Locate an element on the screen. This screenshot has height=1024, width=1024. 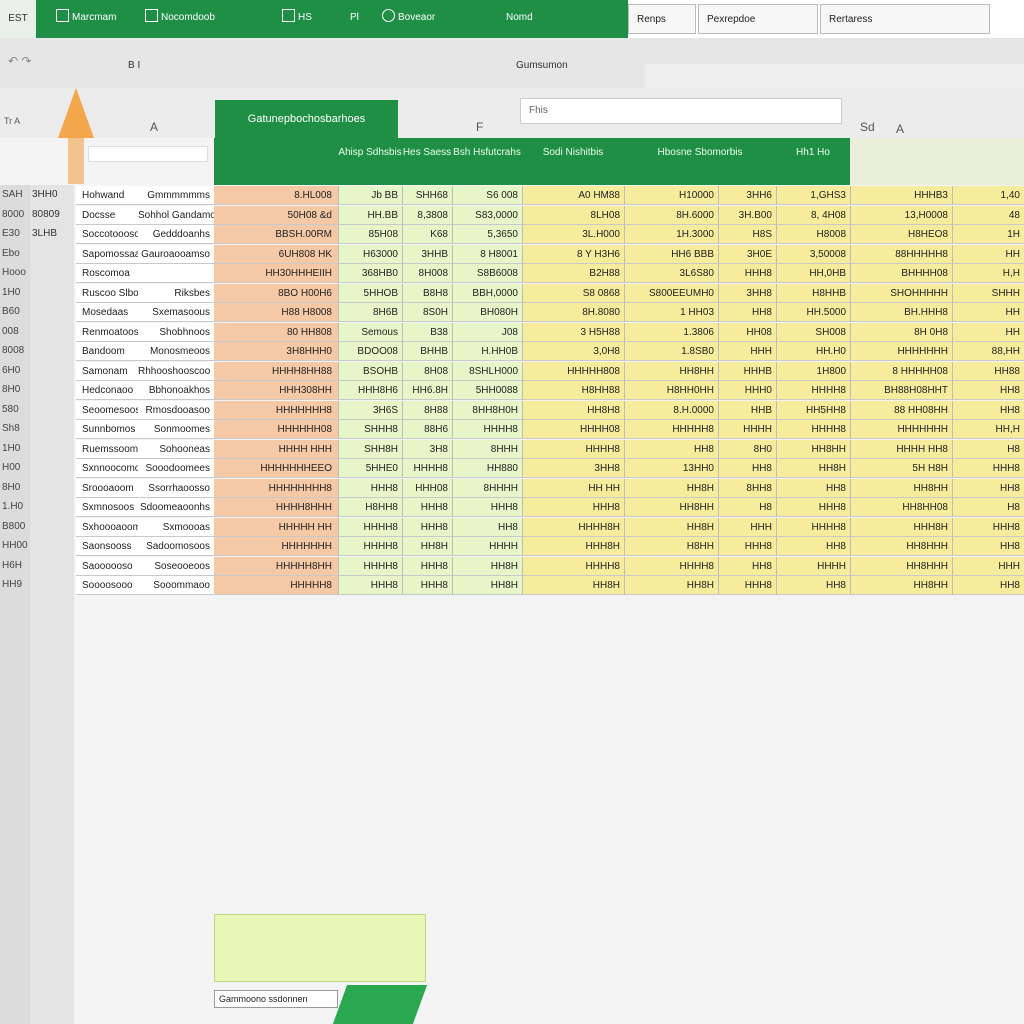
table-cell: 3L6S80 is located at coordinates (671, 273).